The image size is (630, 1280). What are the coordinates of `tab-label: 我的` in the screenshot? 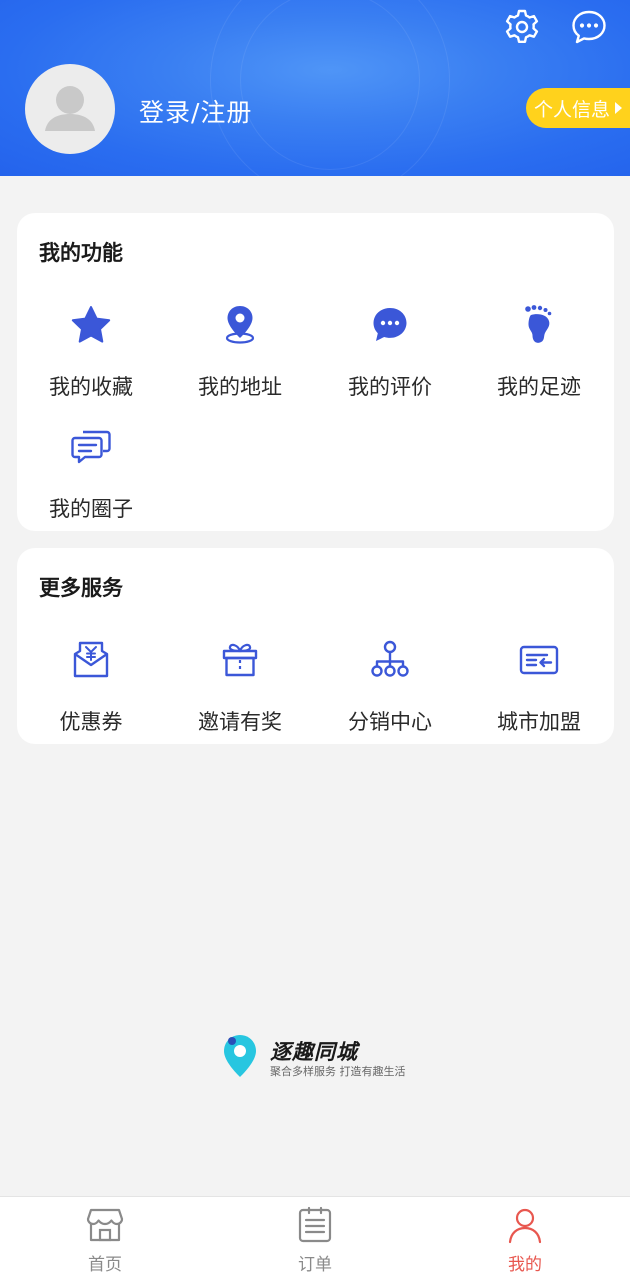 It's located at (525, 1265).